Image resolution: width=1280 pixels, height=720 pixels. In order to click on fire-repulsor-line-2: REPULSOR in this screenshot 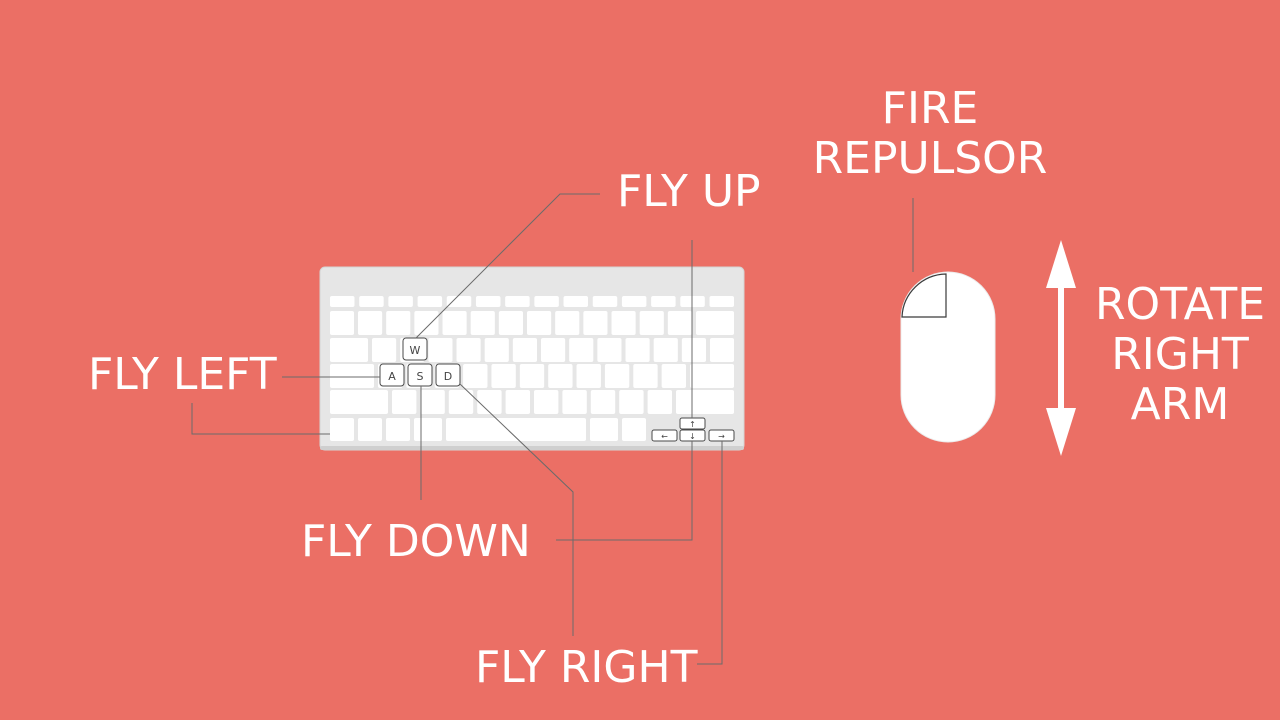, I will do `click(930, 158)`.